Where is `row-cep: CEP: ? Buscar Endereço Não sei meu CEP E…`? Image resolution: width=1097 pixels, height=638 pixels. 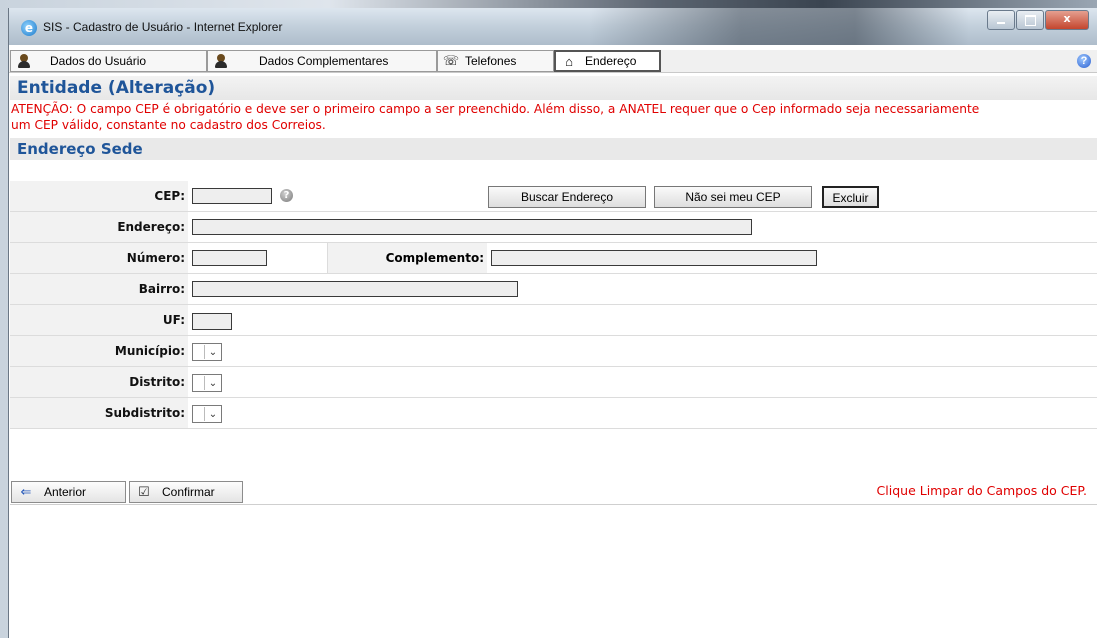
row-cep: CEP: ? Buscar Endereço Não sei meu CEP E… is located at coordinates (553, 196).